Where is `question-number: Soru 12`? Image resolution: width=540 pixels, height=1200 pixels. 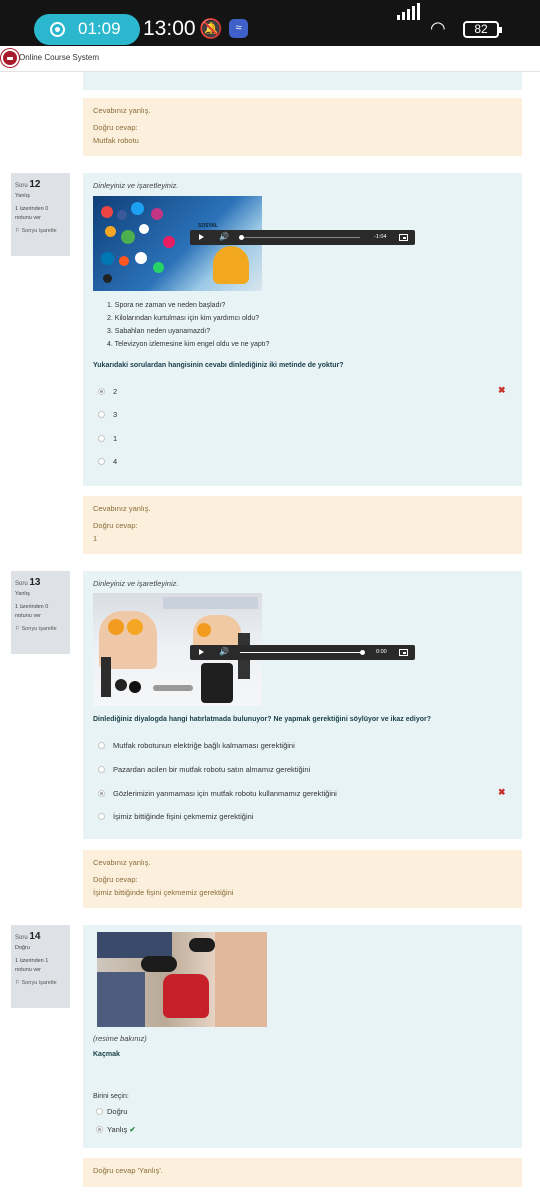
question-number: Soru 12 is located at coordinates (28, 184).